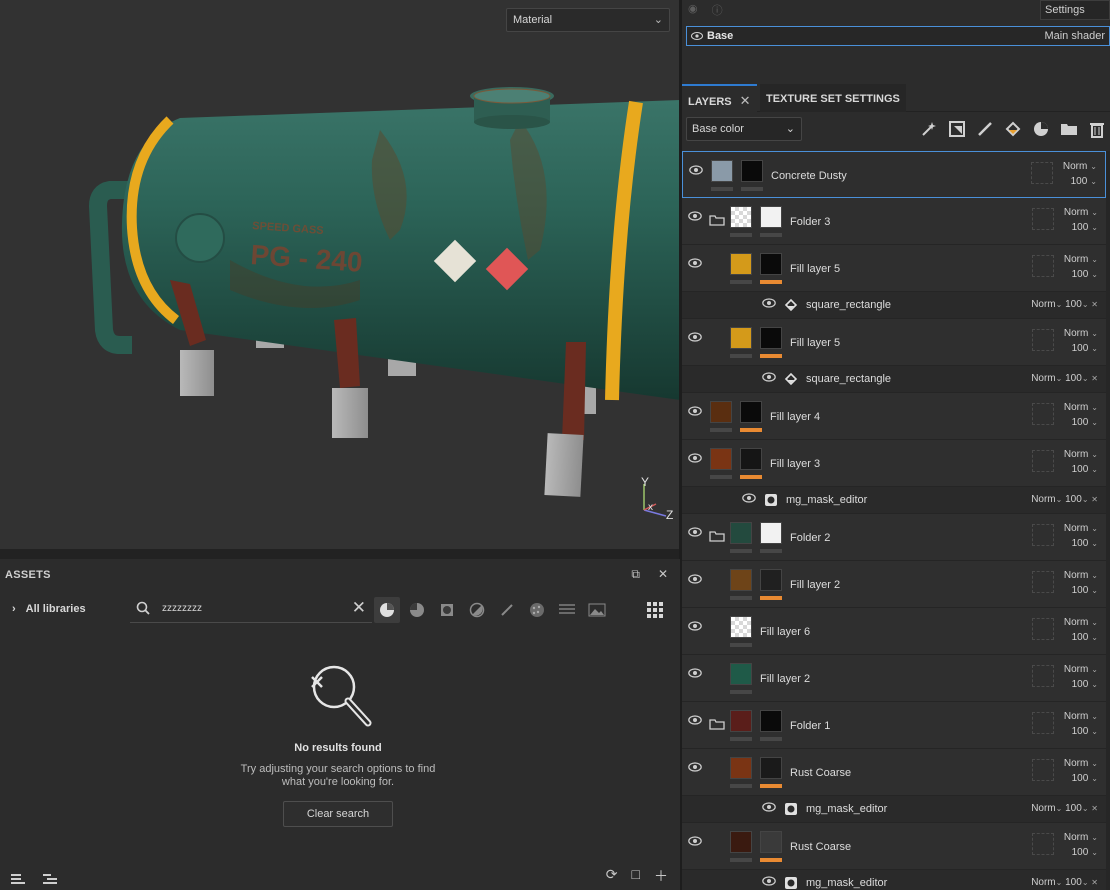  I want to click on info-icon: ⓘ, so click(717, 10).